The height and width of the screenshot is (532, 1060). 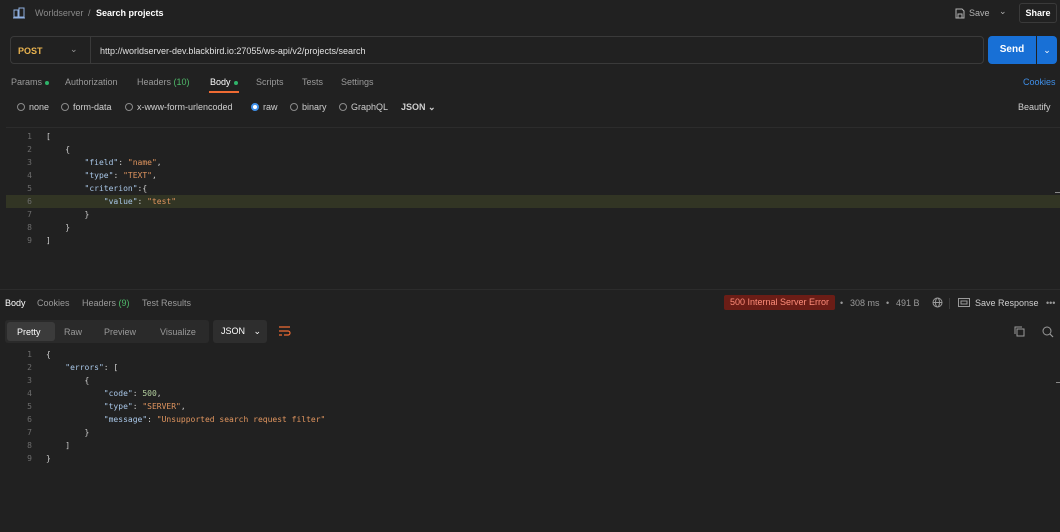 I want to click on radio-icon, so click(x=21, y=107).